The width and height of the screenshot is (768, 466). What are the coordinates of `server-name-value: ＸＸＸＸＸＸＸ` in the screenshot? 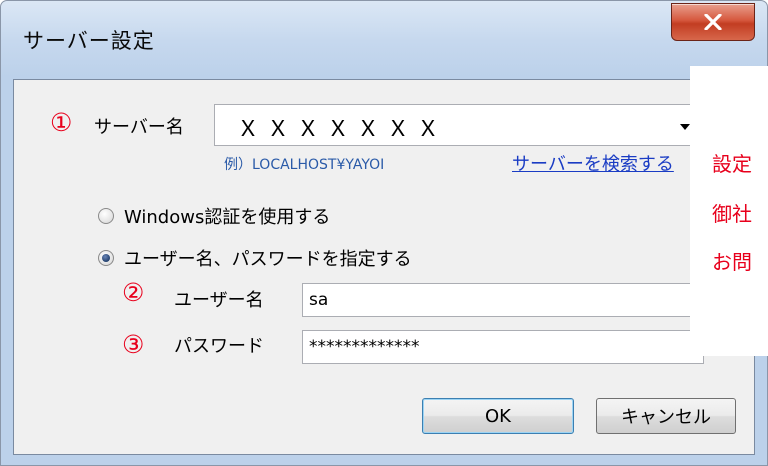 It's located at (342, 129).